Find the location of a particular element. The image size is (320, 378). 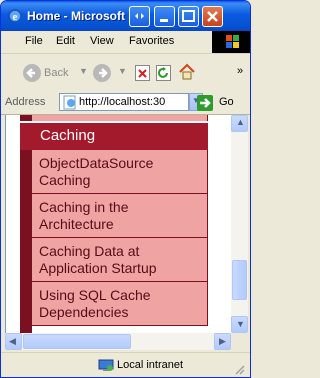

home-icon is located at coordinates (187, 72).